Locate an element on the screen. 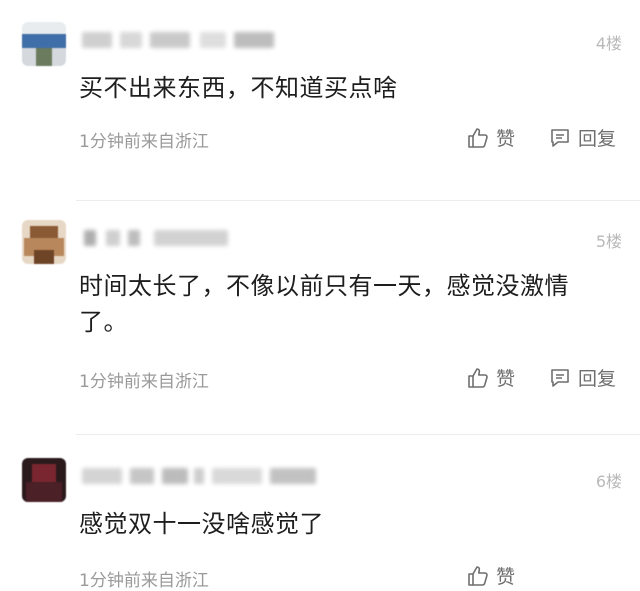  floor-number: 5楼 is located at coordinates (608, 241).